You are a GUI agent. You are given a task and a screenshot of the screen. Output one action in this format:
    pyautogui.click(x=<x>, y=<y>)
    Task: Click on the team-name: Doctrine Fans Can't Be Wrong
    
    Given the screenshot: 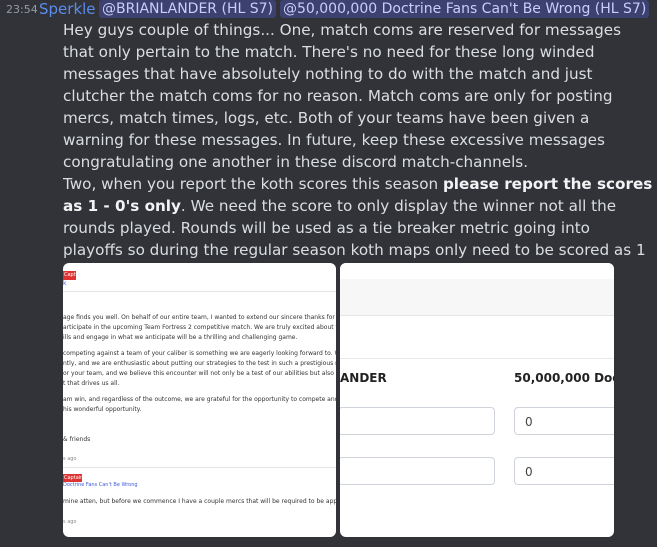 What is the action you would take?
    pyautogui.click(x=100, y=485)
    